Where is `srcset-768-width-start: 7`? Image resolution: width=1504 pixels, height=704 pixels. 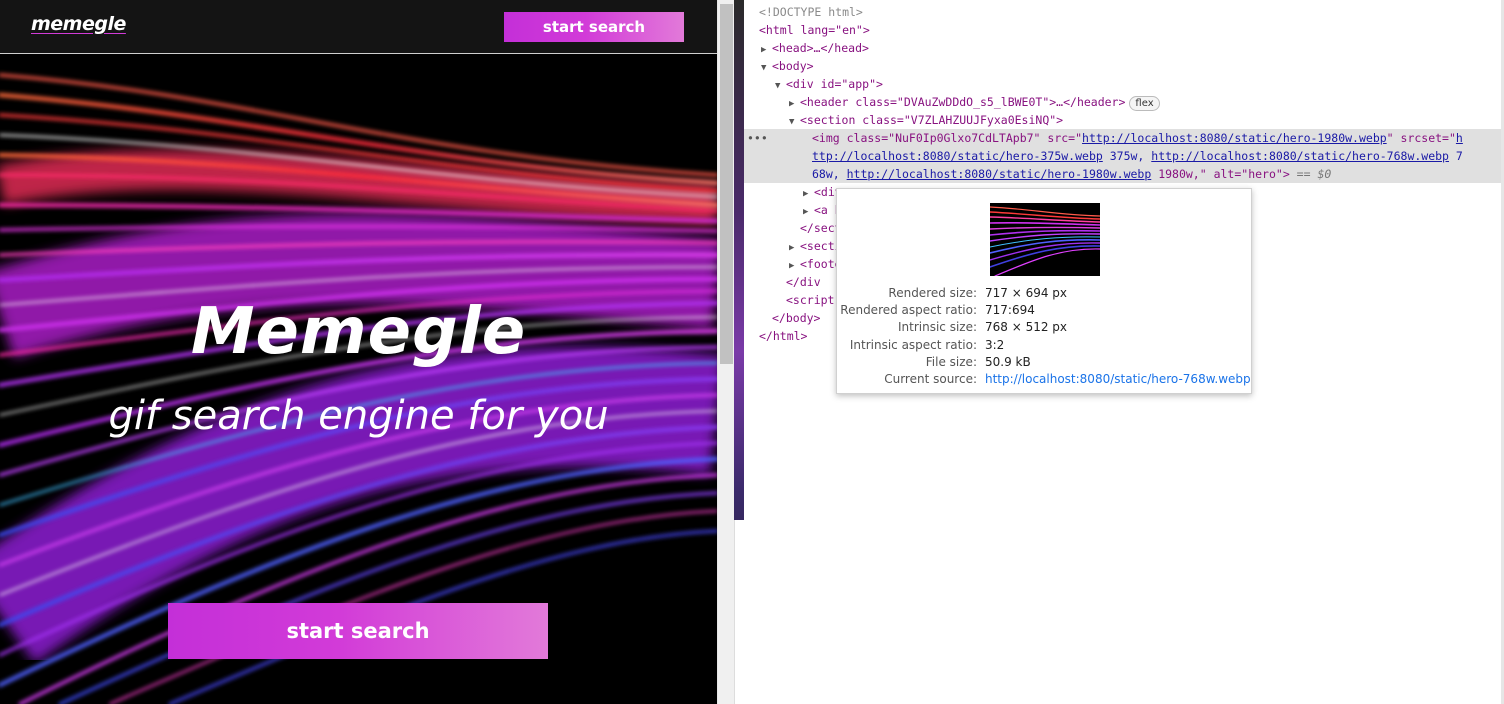
srcset-768-width-start: 7 is located at coordinates (1455, 156).